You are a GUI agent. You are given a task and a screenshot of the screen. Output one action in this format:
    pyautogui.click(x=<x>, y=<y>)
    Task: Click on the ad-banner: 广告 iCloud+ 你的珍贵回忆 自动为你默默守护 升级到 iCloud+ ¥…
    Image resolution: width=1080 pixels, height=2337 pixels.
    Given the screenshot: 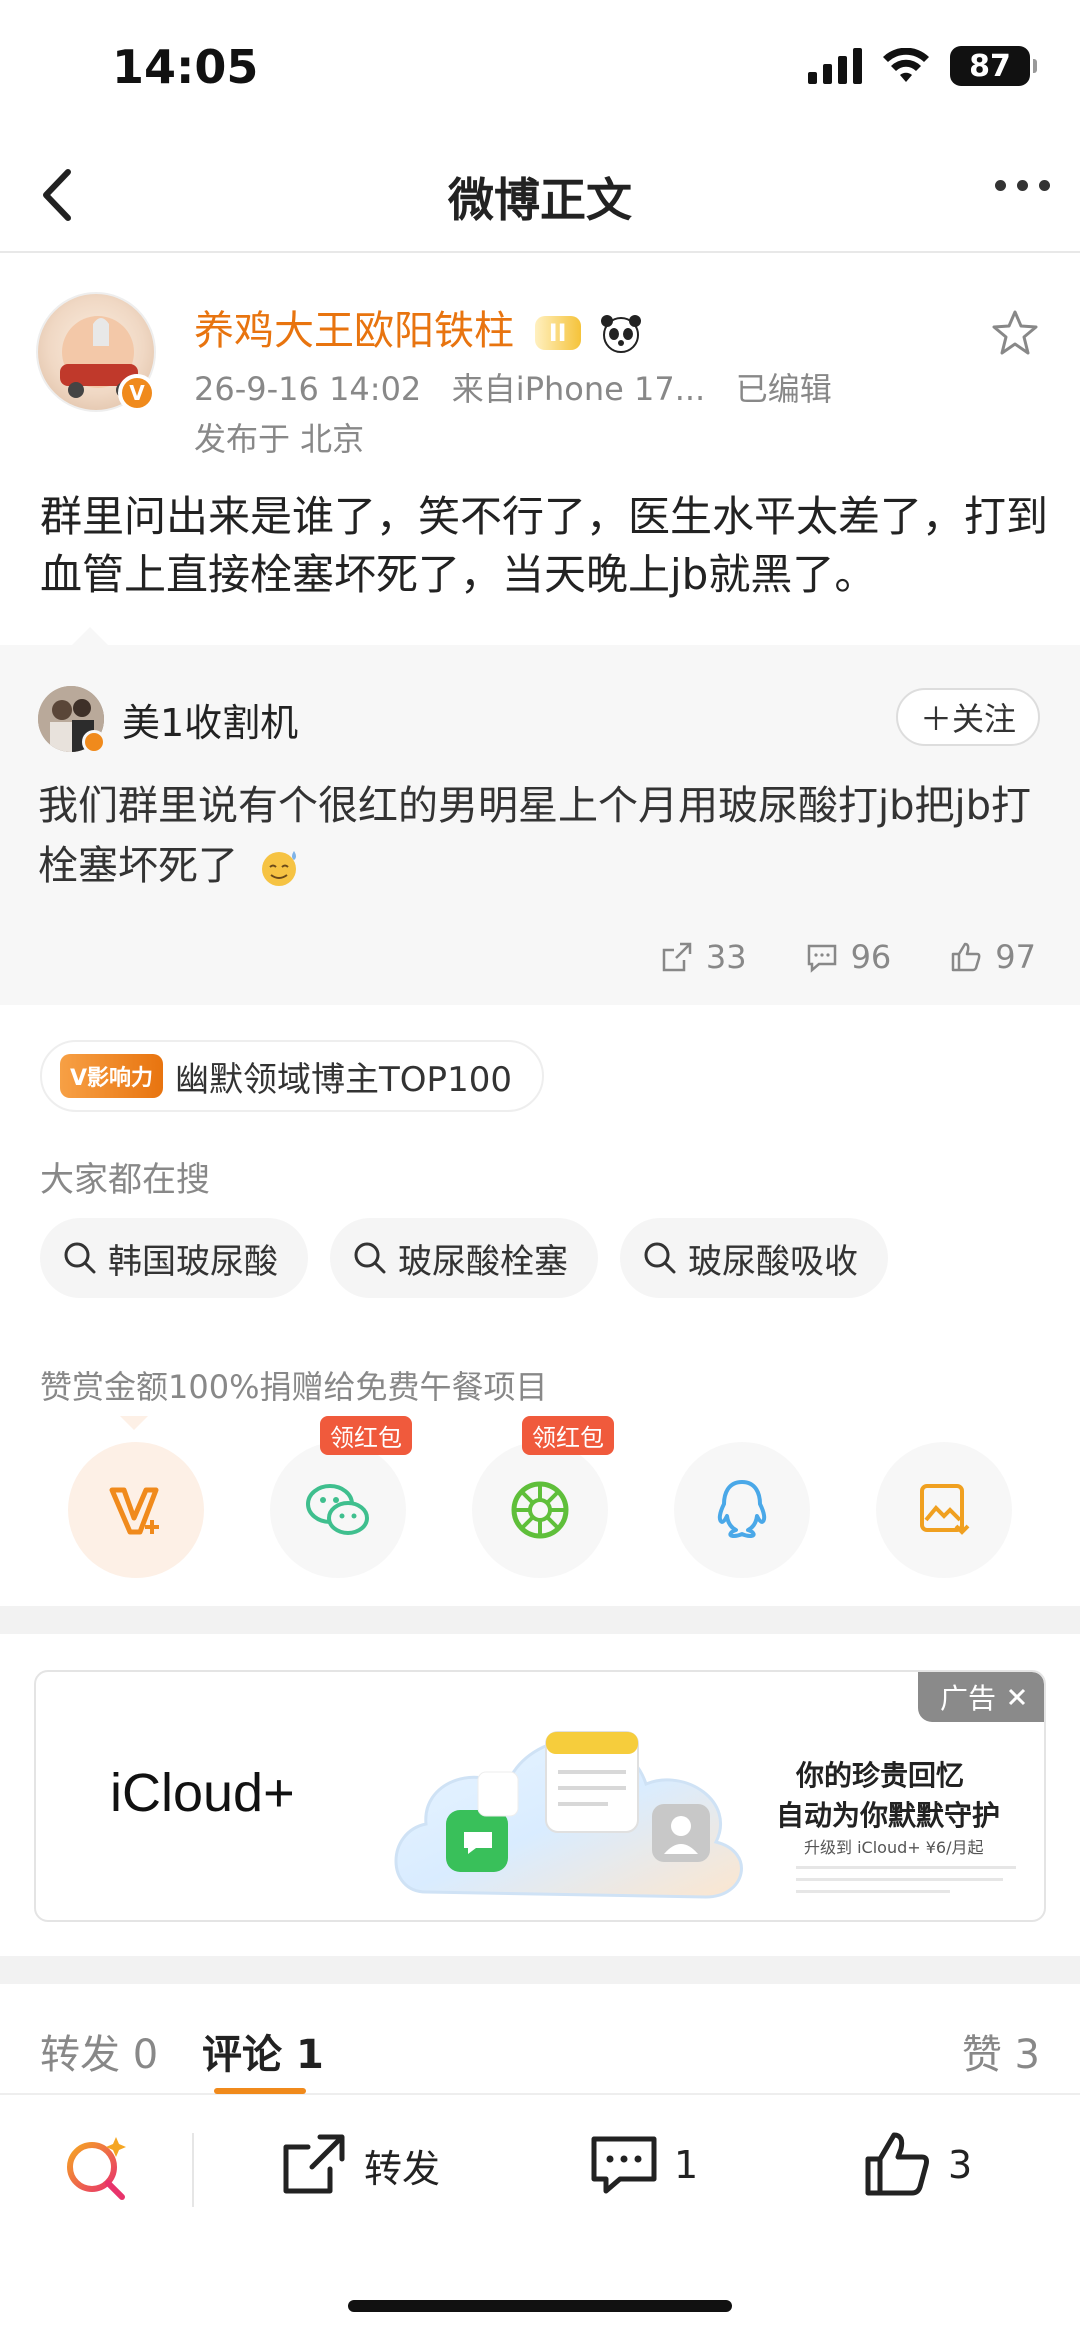 What is the action you would take?
    pyautogui.click(x=540, y=1796)
    